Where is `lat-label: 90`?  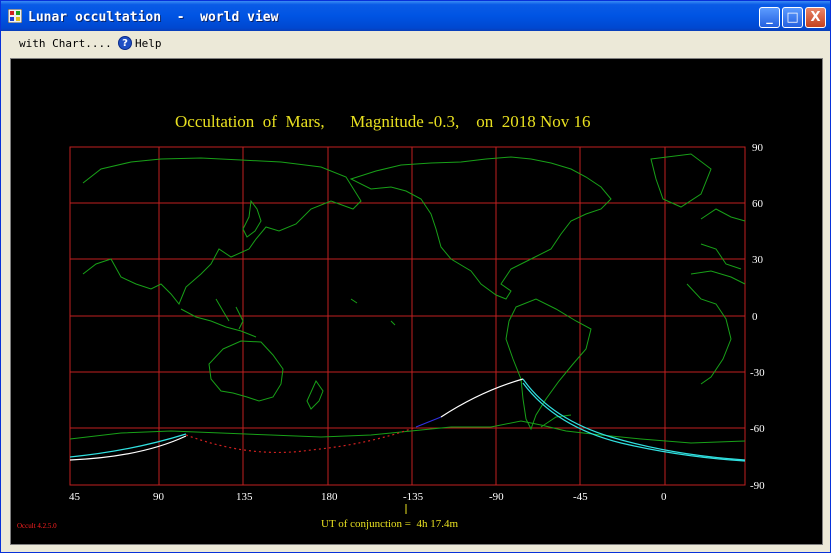 lat-label: 90 is located at coordinates (758, 148).